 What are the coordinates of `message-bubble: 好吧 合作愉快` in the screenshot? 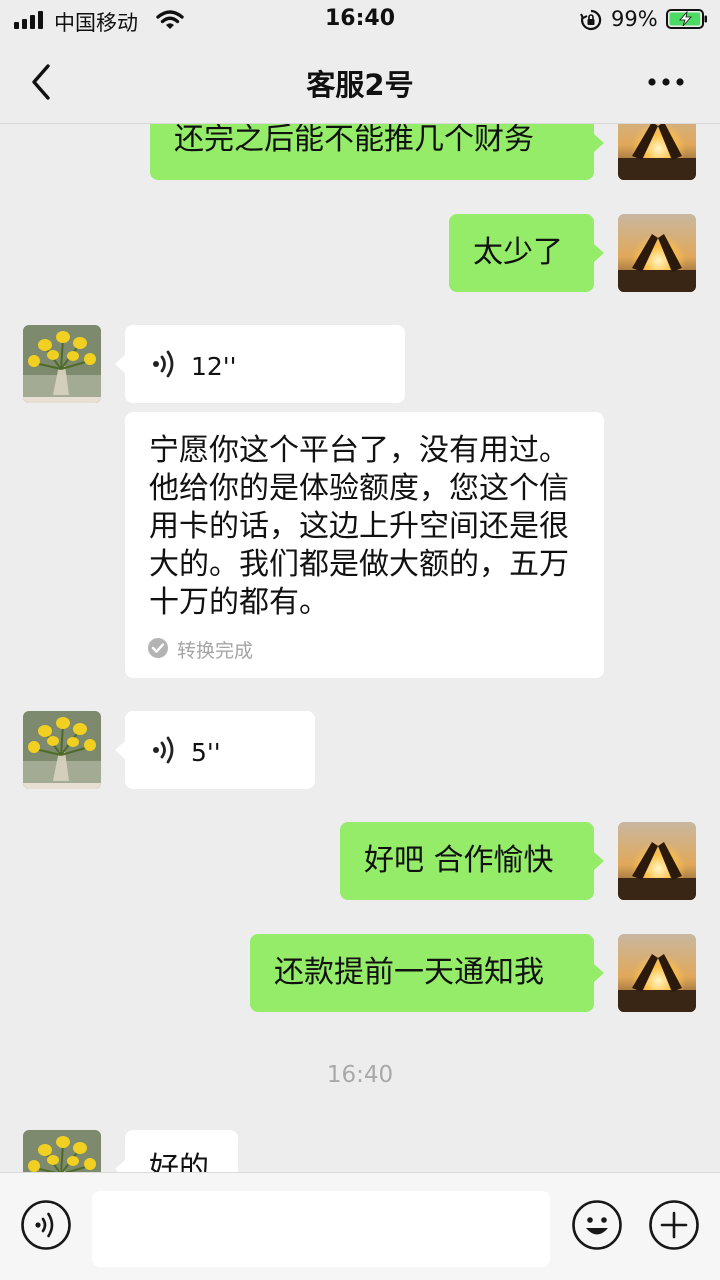 It's located at (467, 861).